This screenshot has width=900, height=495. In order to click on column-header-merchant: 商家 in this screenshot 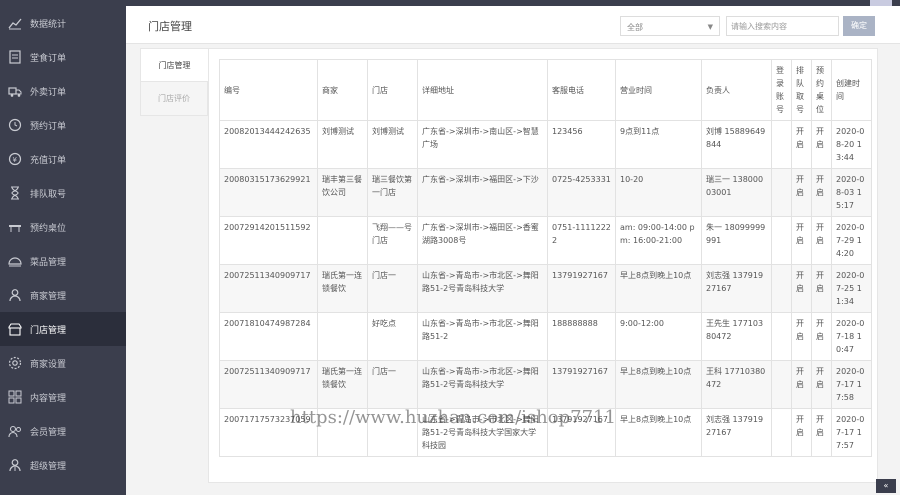, I will do `click(342, 90)`.